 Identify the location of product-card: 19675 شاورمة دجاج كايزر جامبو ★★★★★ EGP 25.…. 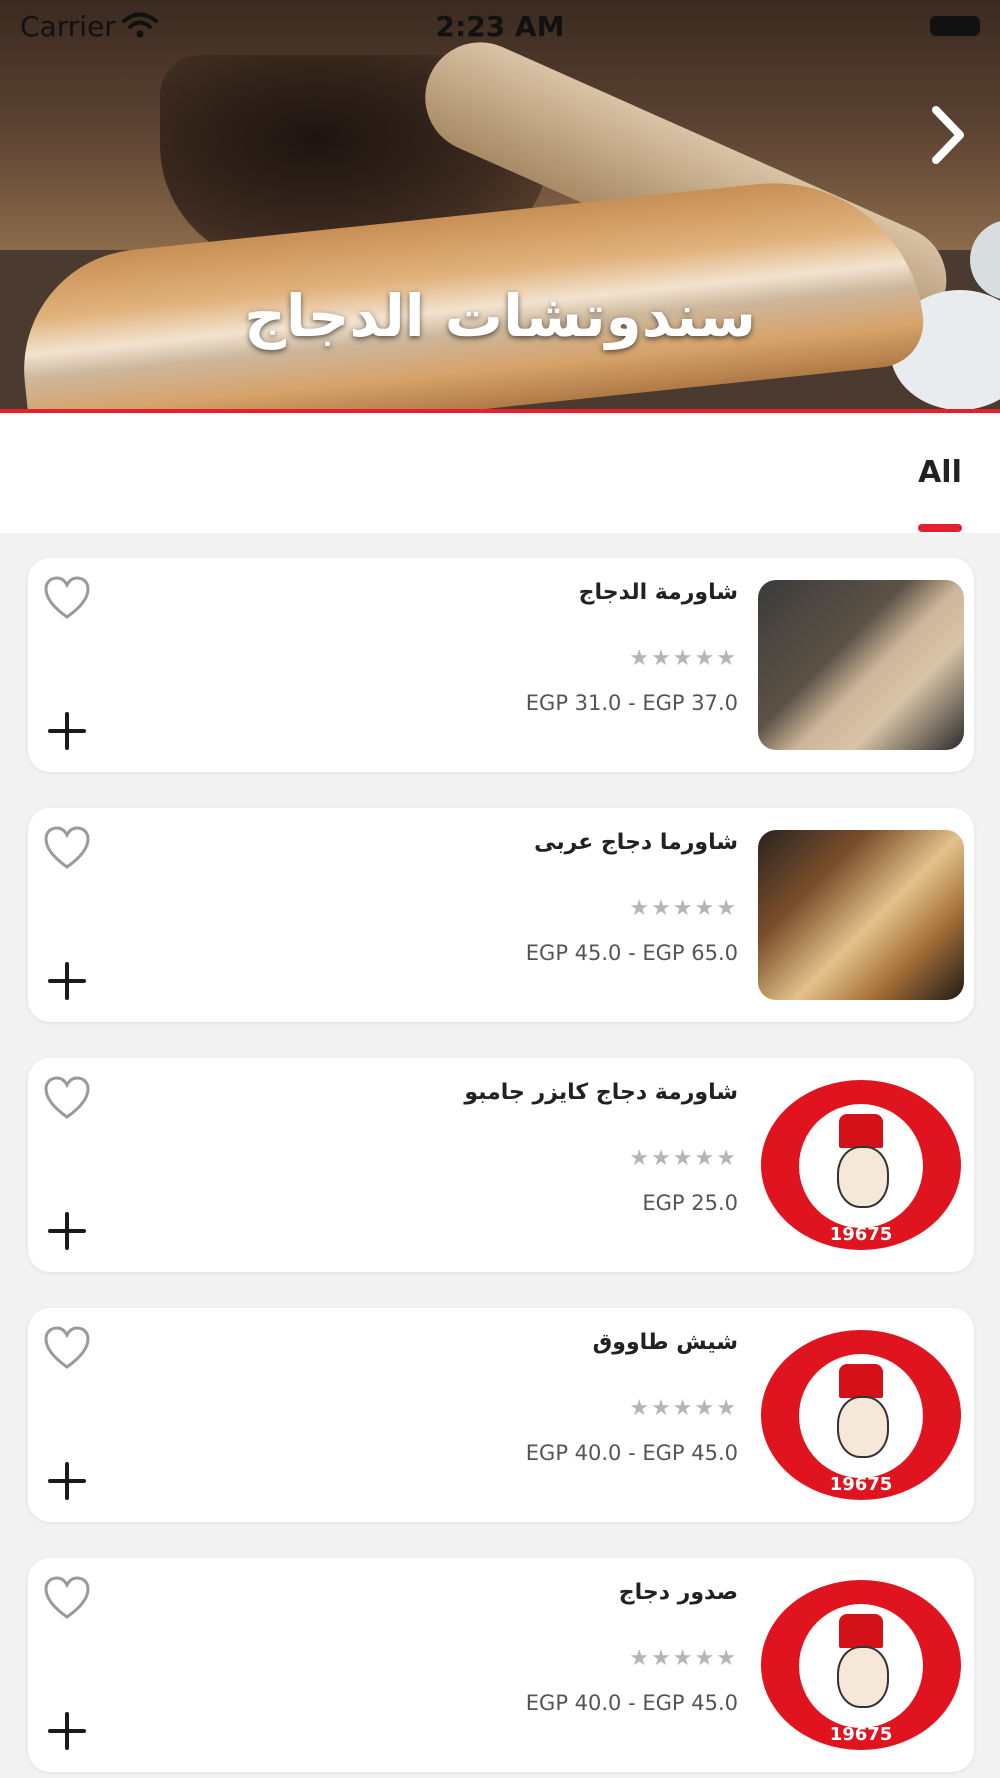
(501, 1165).